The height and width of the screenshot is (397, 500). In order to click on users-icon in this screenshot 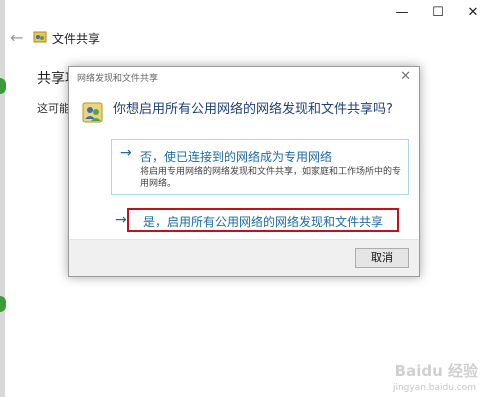, I will do `click(92, 112)`.